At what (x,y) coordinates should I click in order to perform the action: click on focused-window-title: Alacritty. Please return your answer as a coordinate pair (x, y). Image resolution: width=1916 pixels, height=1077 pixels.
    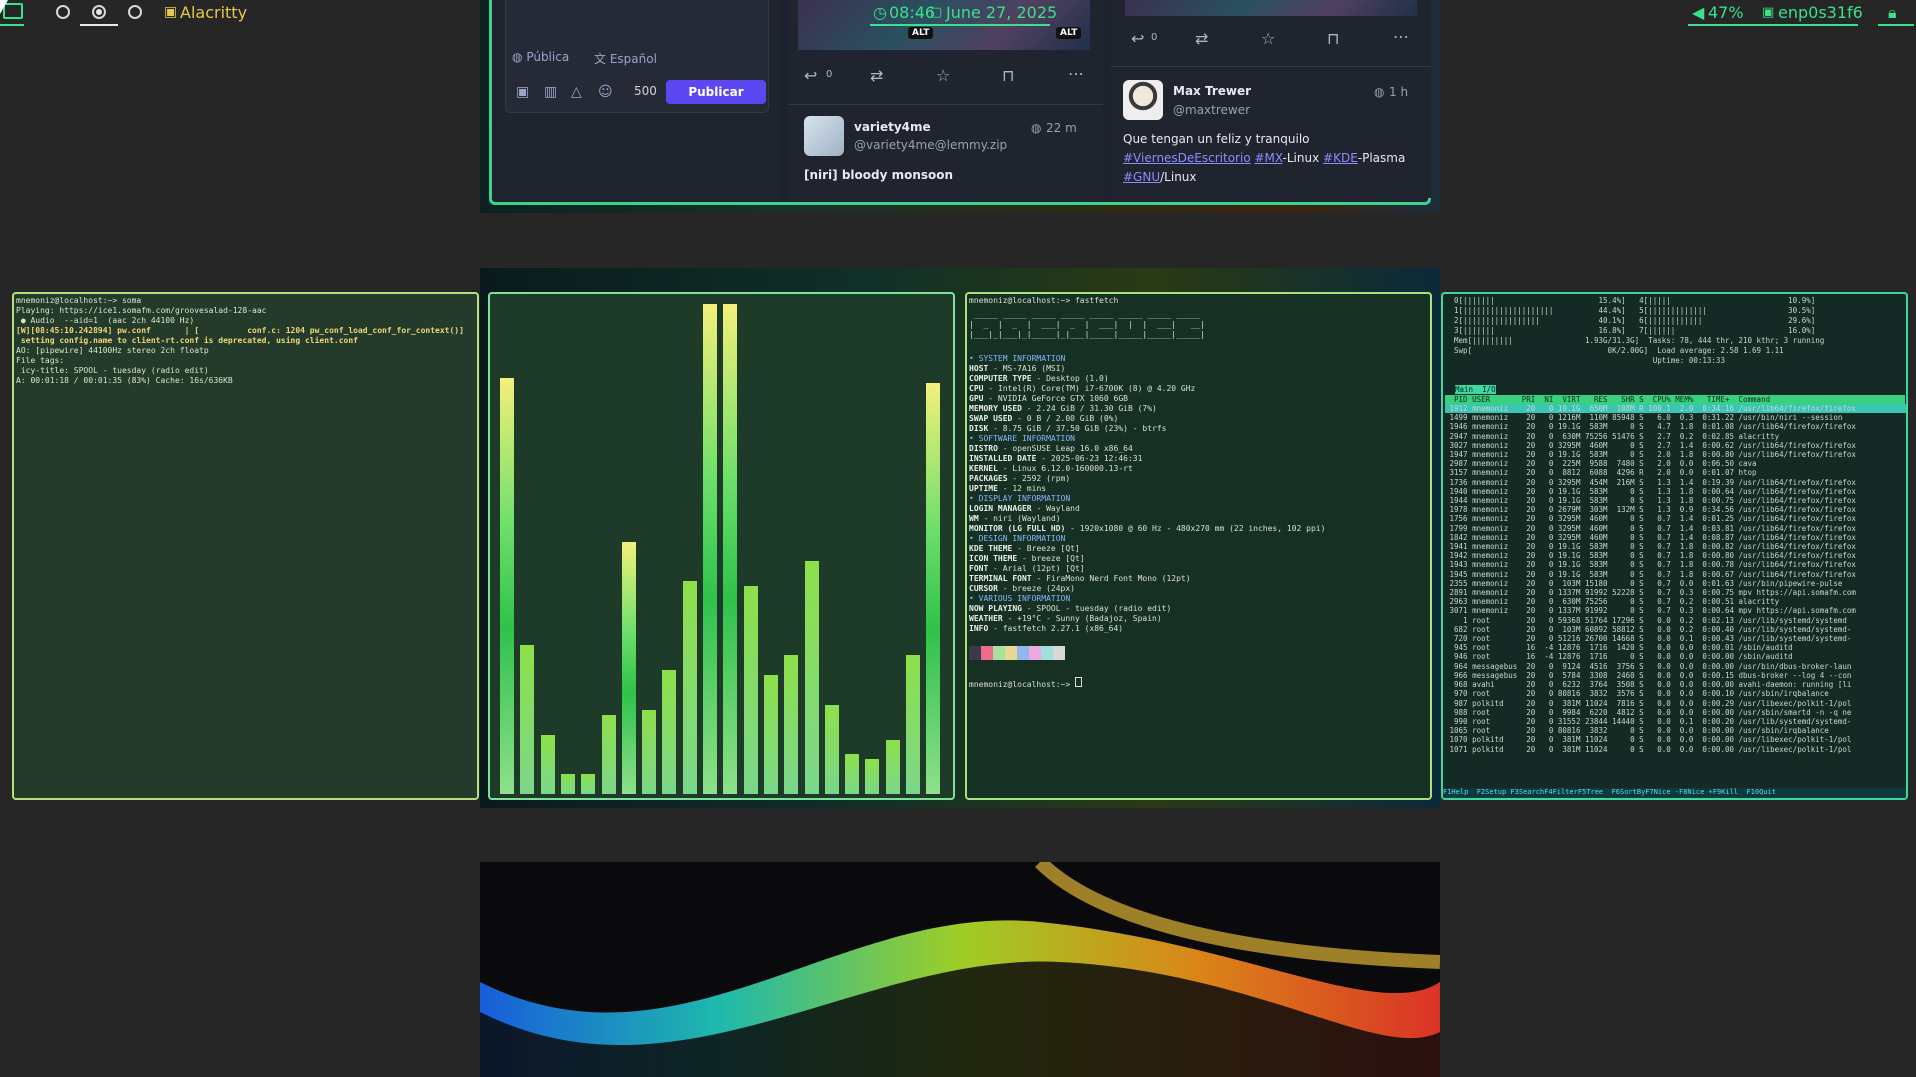
    Looking at the image, I should click on (213, 12).